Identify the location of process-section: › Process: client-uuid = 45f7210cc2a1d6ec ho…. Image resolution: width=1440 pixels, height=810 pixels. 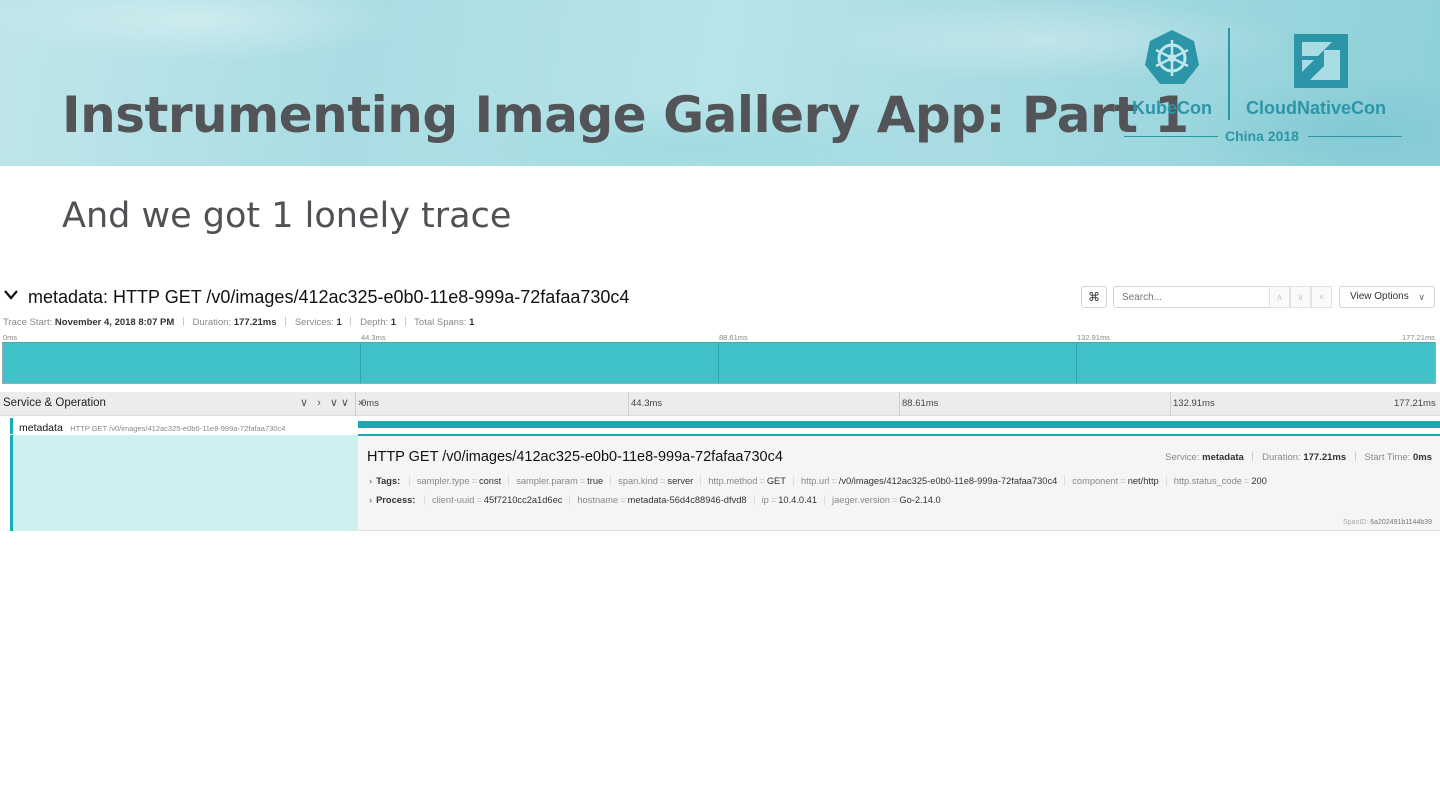
(658, 500).